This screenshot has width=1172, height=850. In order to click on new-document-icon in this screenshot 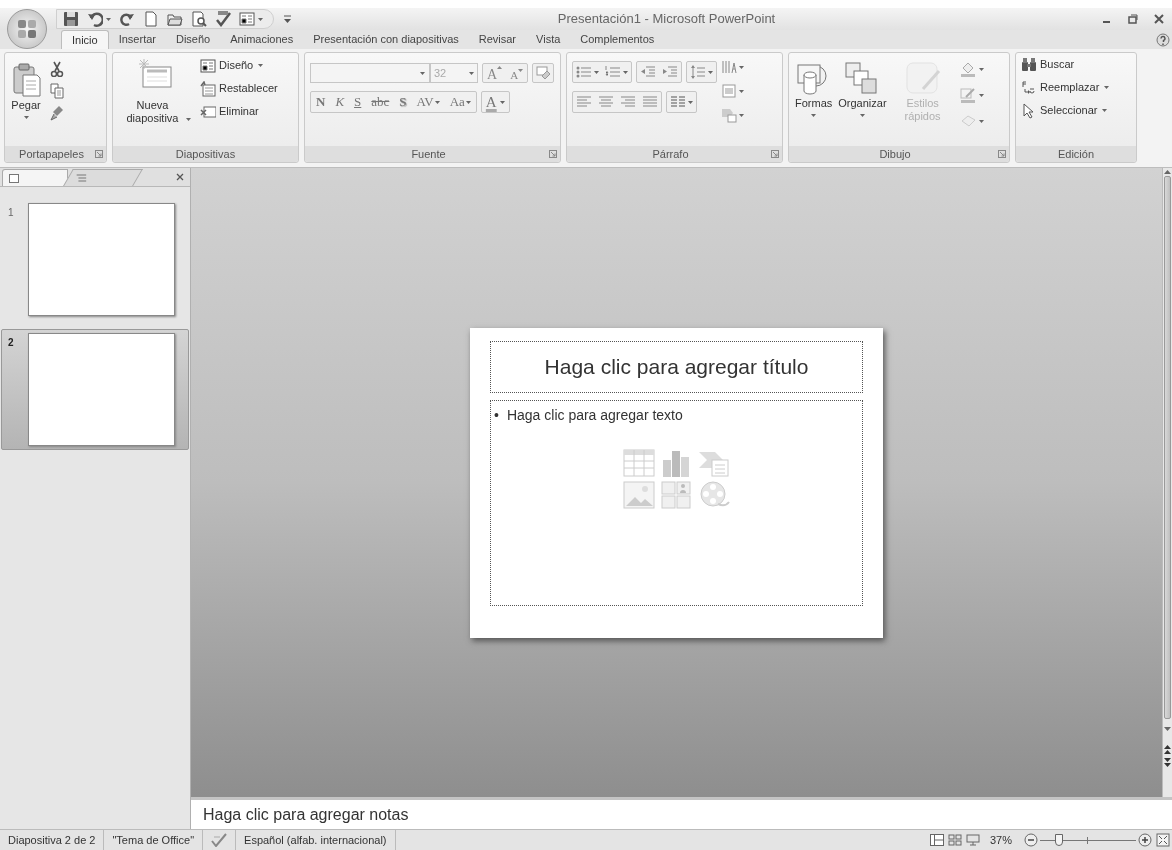, I will do `click(151, 19)`.